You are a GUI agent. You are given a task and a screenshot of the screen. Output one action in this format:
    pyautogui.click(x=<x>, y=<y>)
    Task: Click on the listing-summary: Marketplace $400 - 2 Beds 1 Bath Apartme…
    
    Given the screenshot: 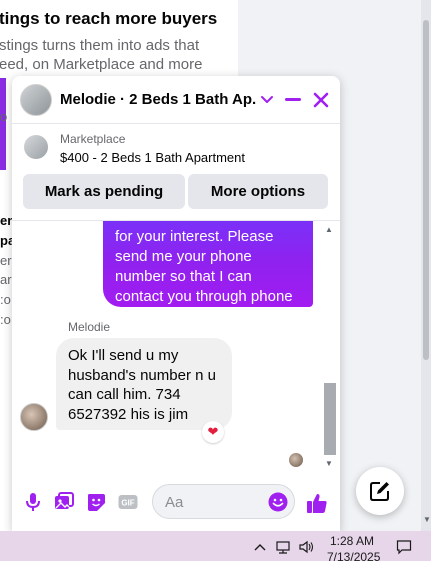 What is the action you would take?
    pyautogui.click(x=176, y=147)
    